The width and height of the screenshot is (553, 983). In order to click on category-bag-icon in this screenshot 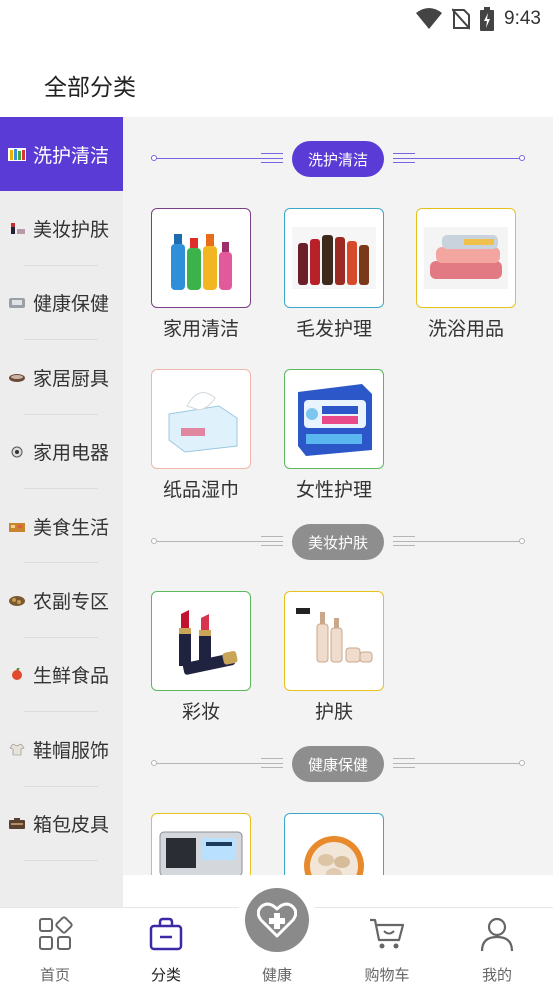, I will do `click(166, 934)`.